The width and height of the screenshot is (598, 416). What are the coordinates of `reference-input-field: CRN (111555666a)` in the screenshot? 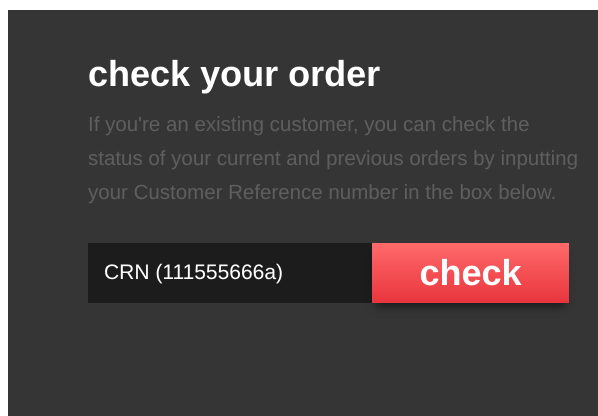 It's located at (230, 273).